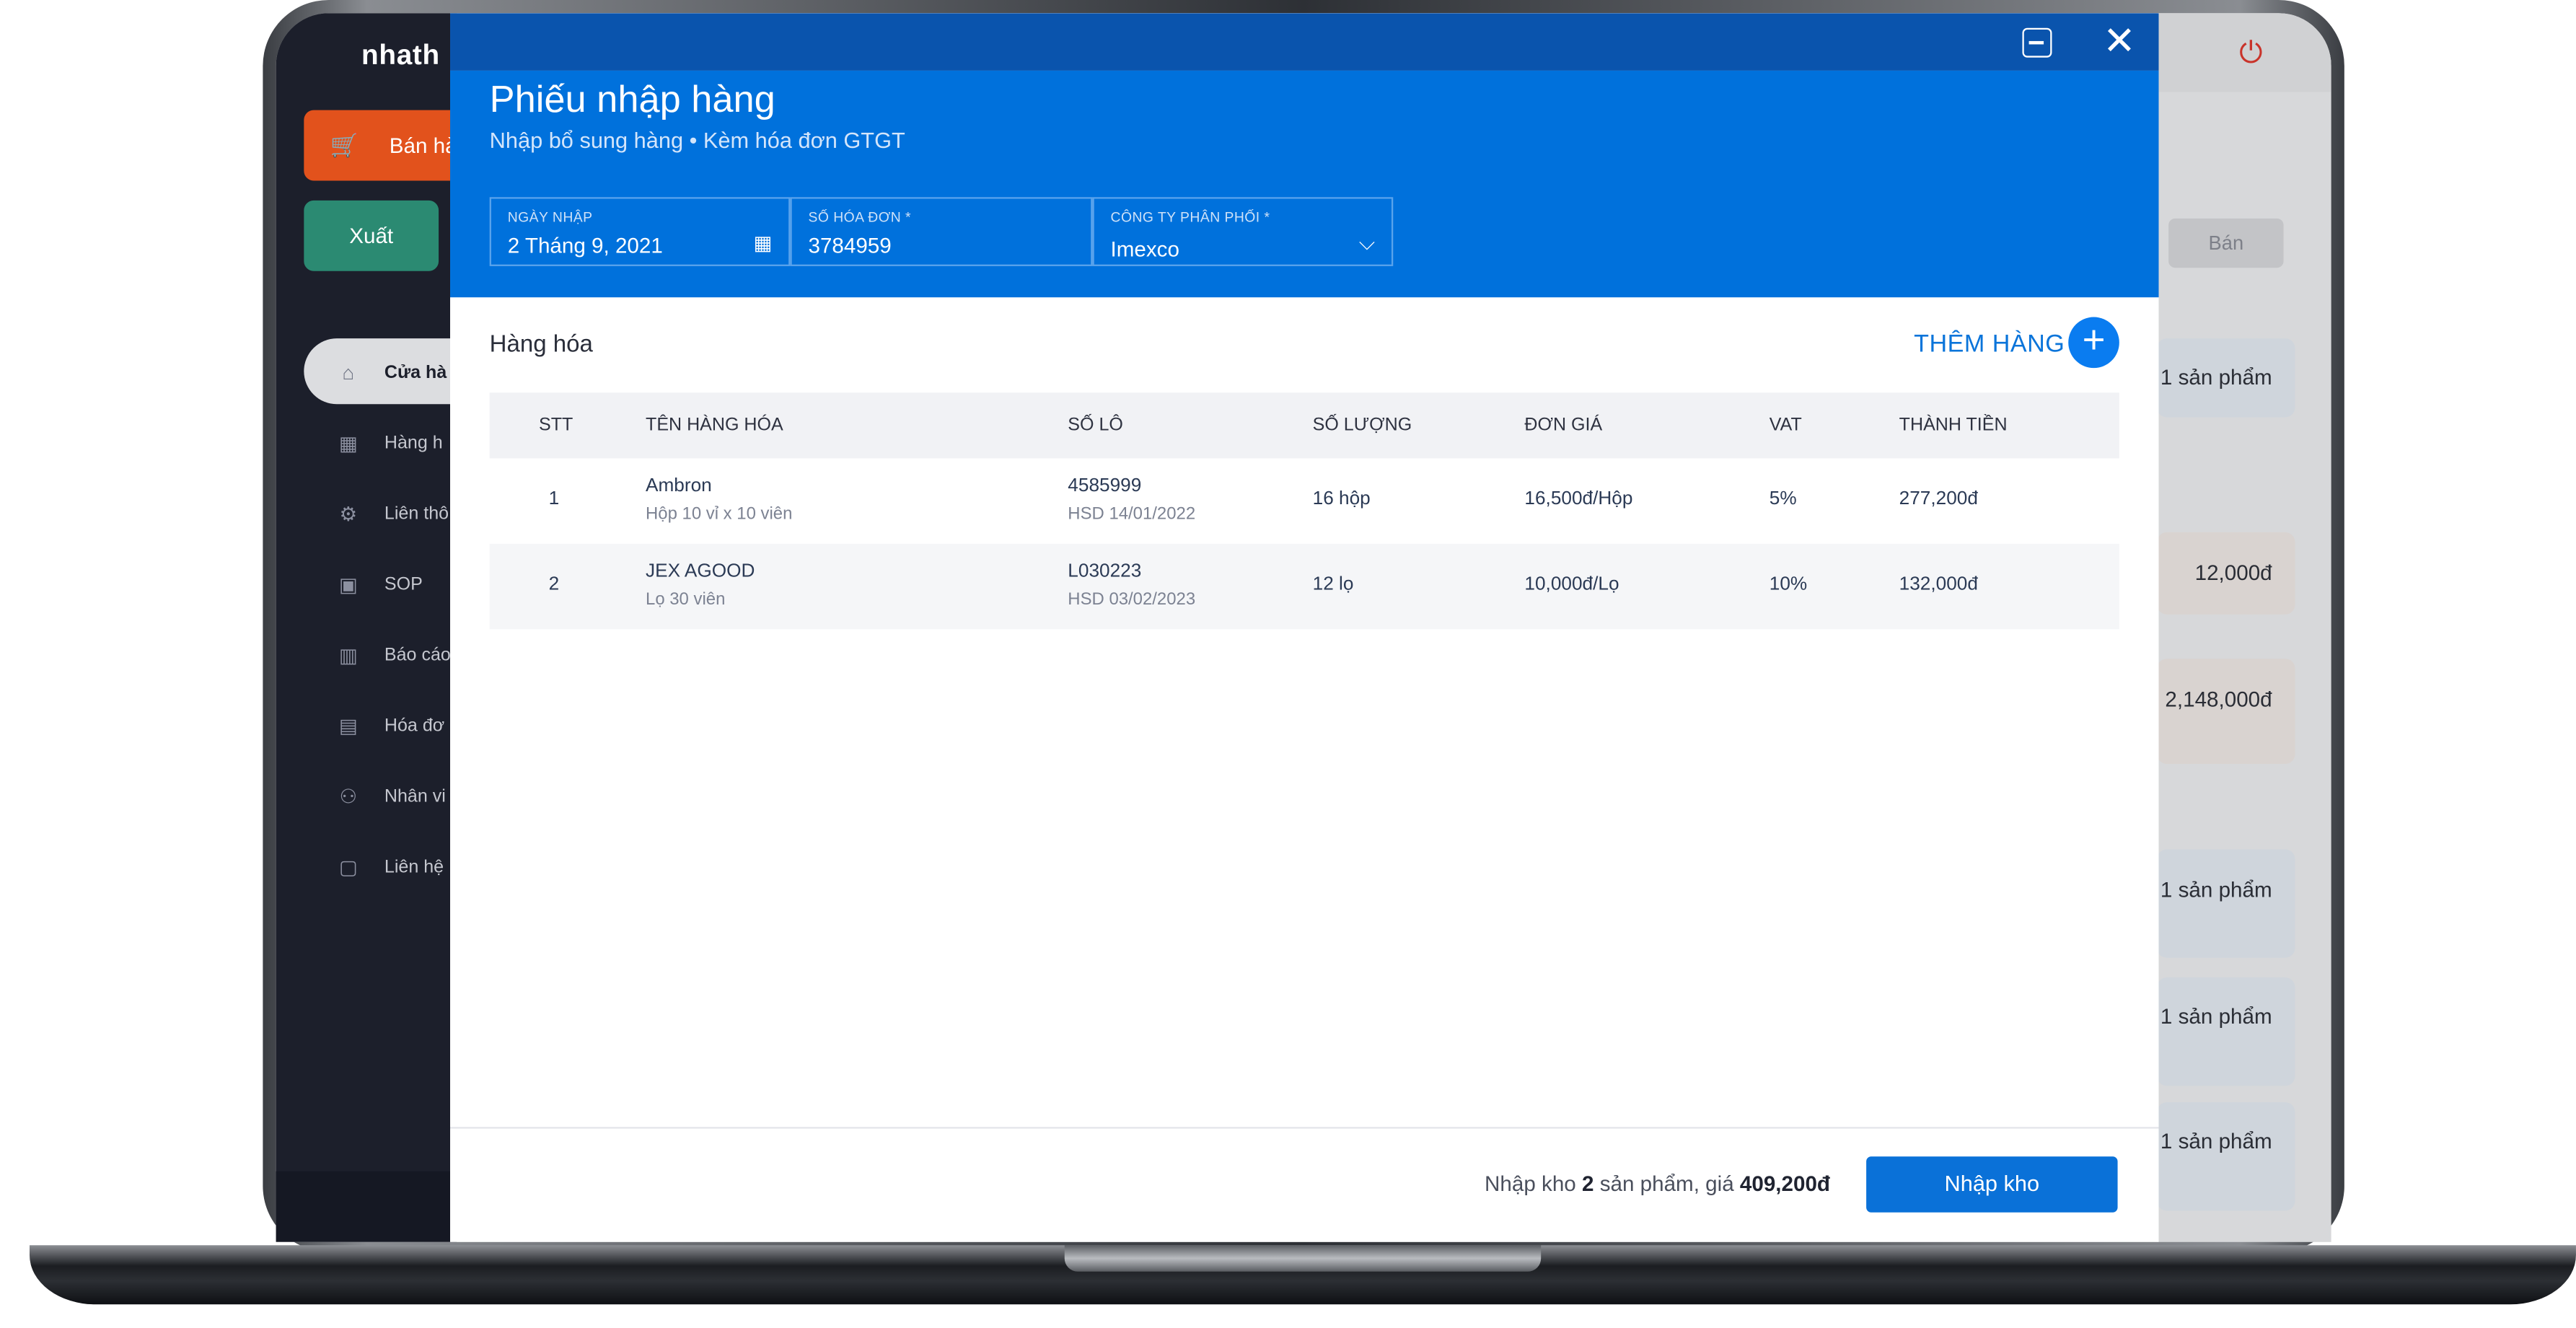 The width and height of the screenshot is (2576, 1328). What do you see at coordinates (554, 499) in the screenshot?
I see `row-index: 1` at bounding box center [554, 499].